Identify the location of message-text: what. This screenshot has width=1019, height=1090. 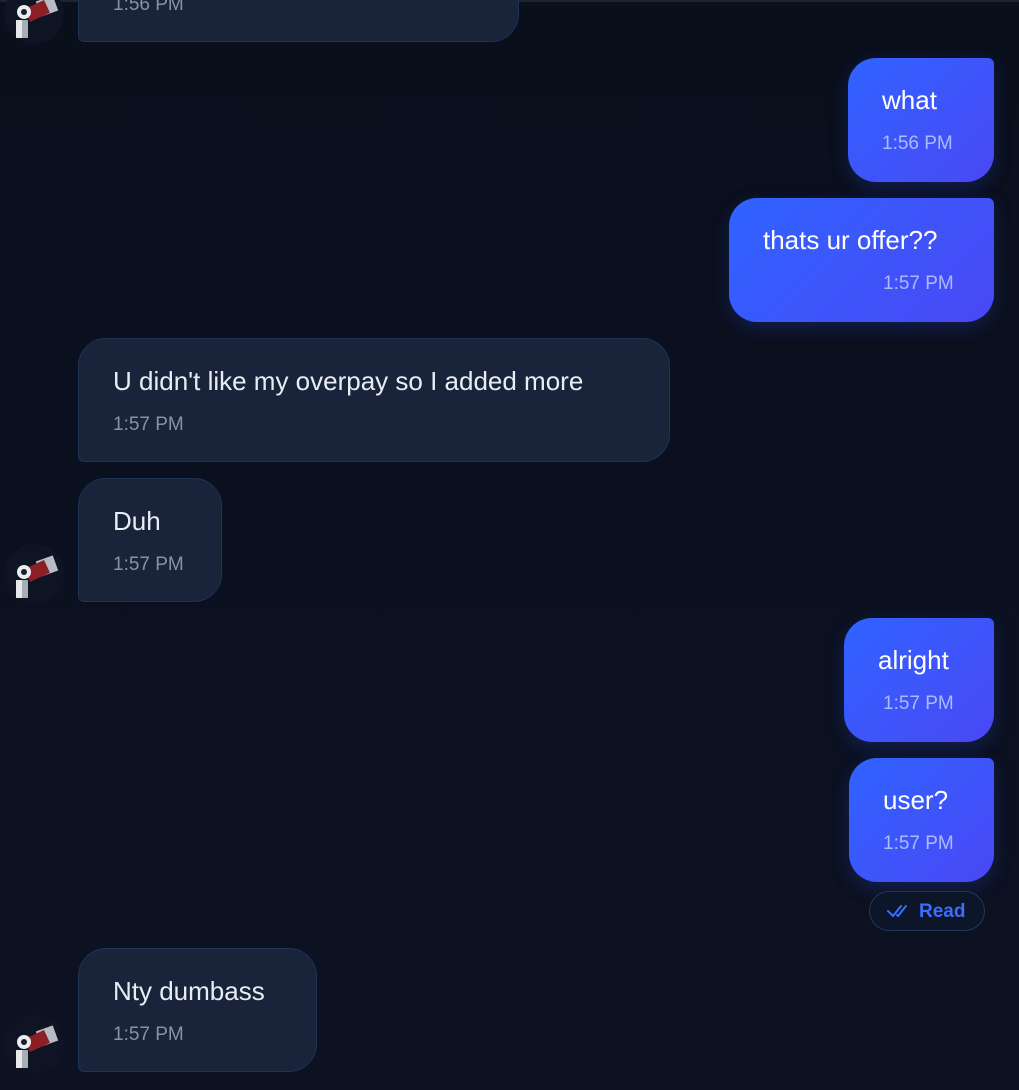
(909, 100).